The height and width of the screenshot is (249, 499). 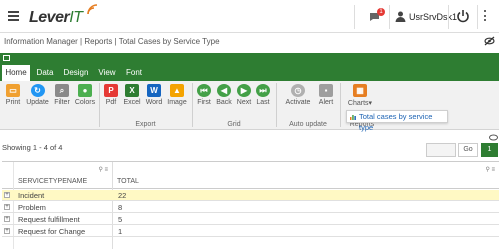 I want to click on table-row: + Problem 8, so click(x=250, y=207).